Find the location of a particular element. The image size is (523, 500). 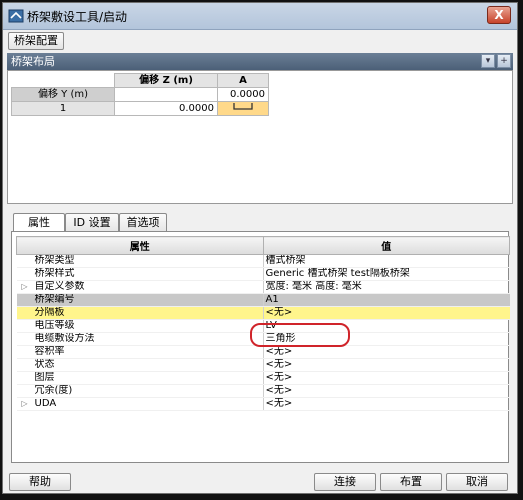

row-header-offset-y: 偏移 Y (m) is located at coordinates (63, 94).